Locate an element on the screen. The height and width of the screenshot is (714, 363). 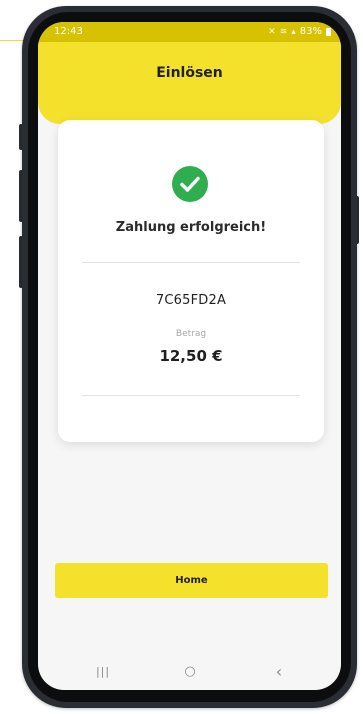
recent-apps-icon: ||| is located at coordinates (103, 672).